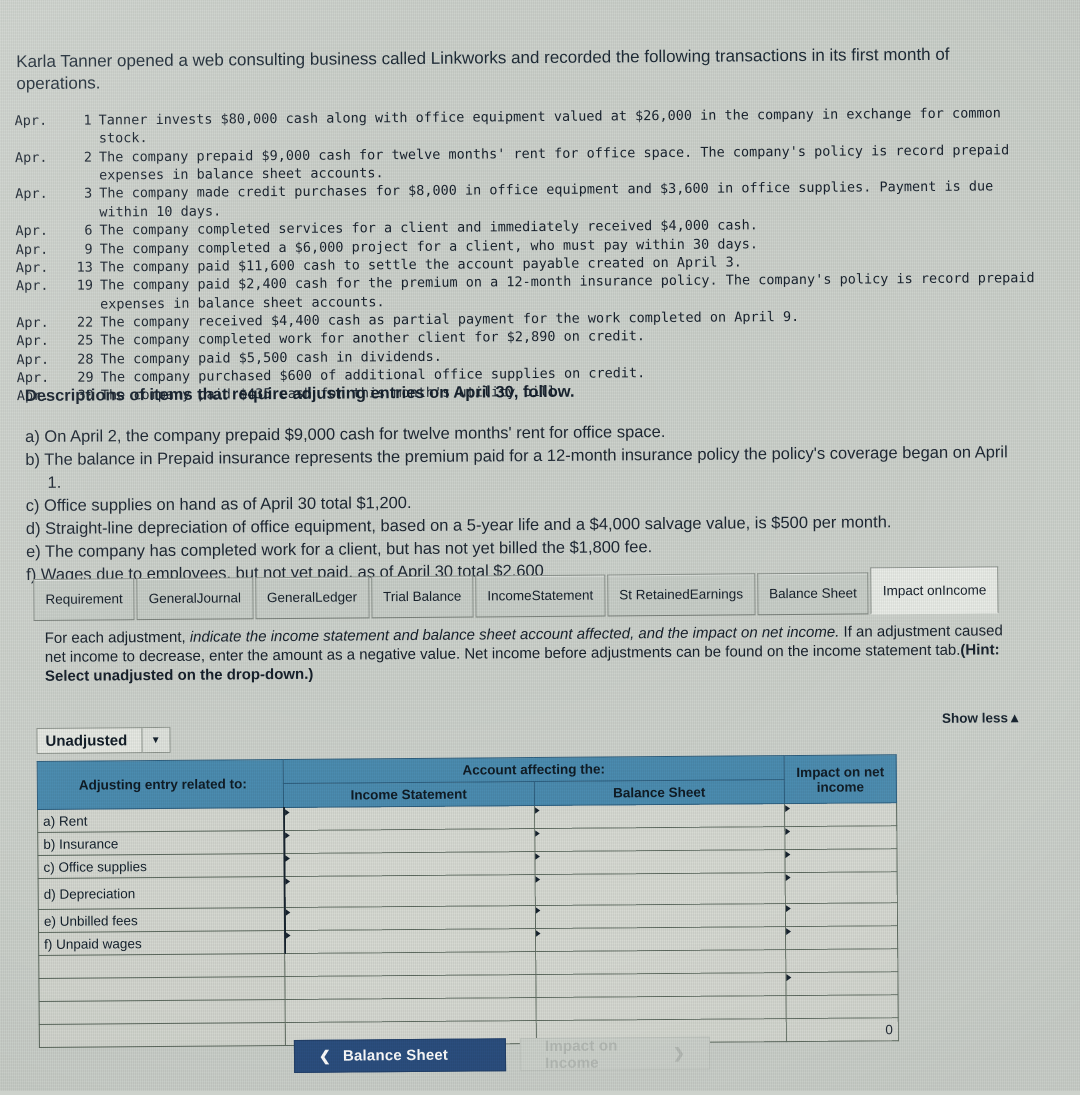  I want to click on show-less-label: Show less, so click(975, 718).